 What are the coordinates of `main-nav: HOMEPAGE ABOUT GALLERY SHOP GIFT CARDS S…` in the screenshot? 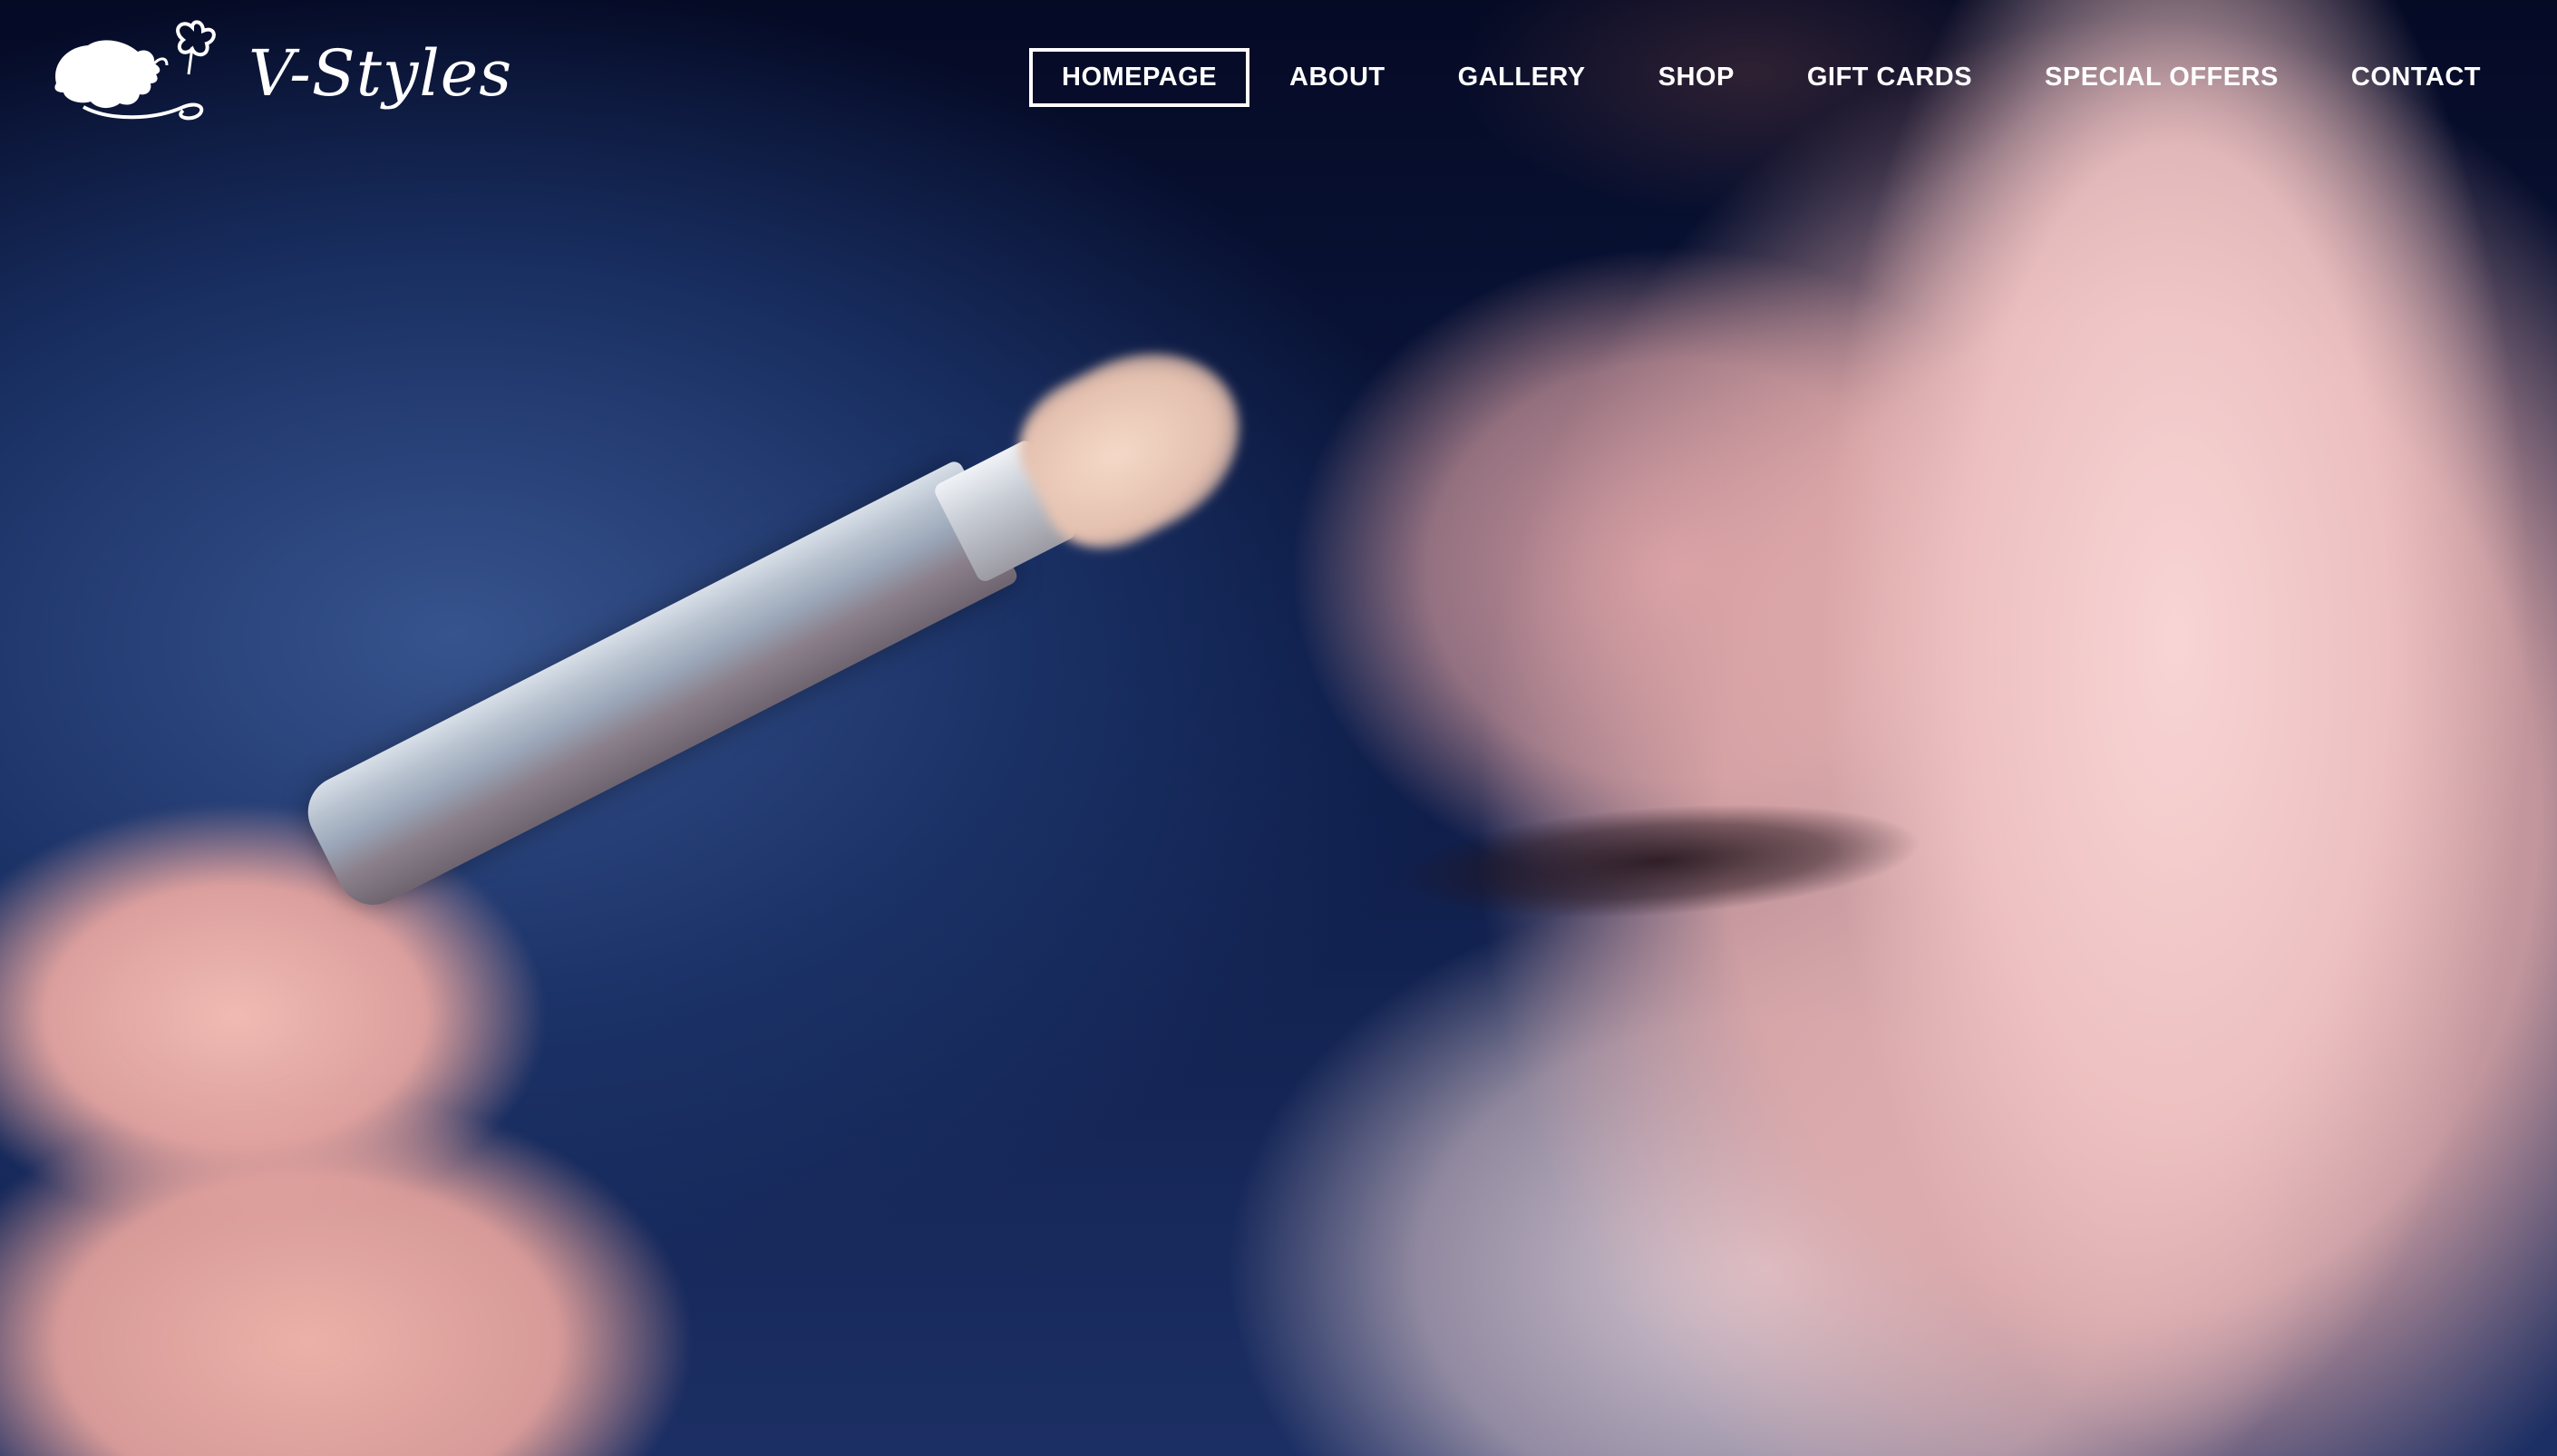 It's located at (1767, 77).